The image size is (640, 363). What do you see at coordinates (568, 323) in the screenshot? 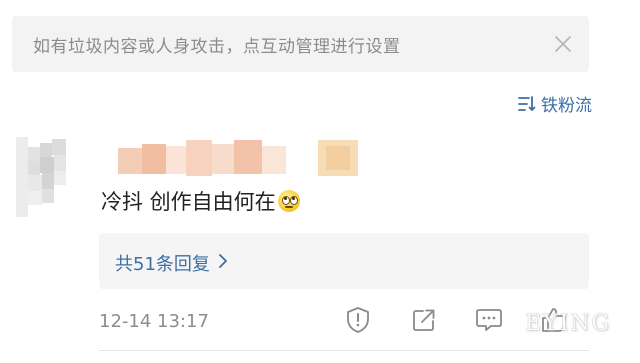
I see `watermark: EYING` at bounding box center [568, 323].